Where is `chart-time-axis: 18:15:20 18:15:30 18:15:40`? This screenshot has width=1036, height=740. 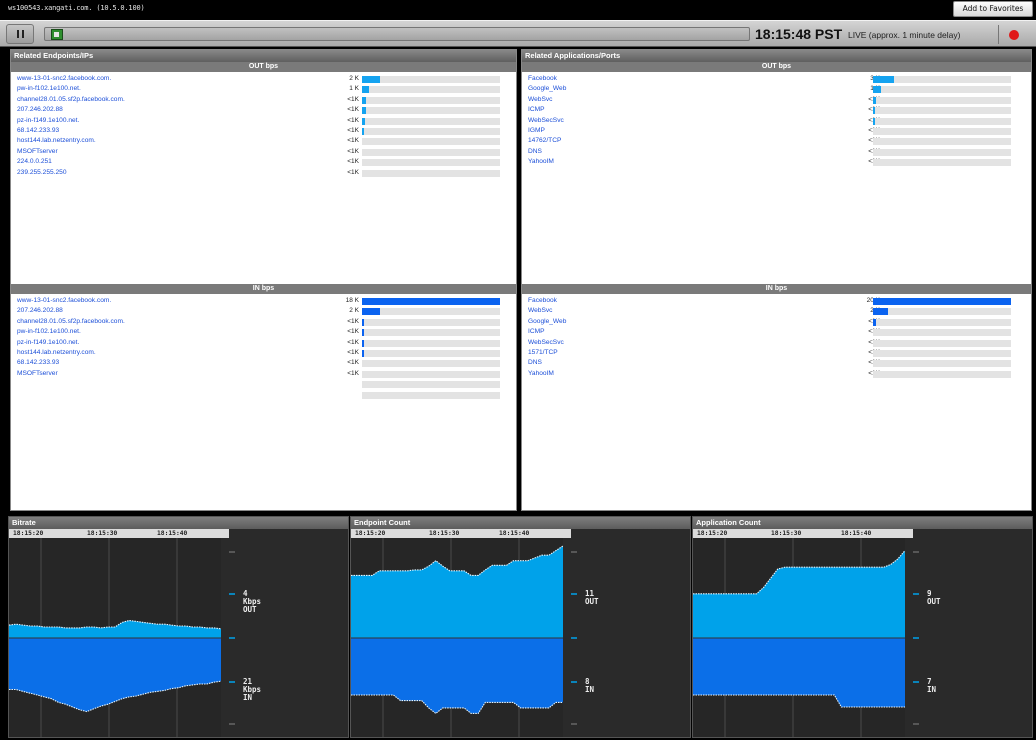 chart-time-axis: 18:15:20 18:15:30 18:15:40 is located at coordinates (461, 533).